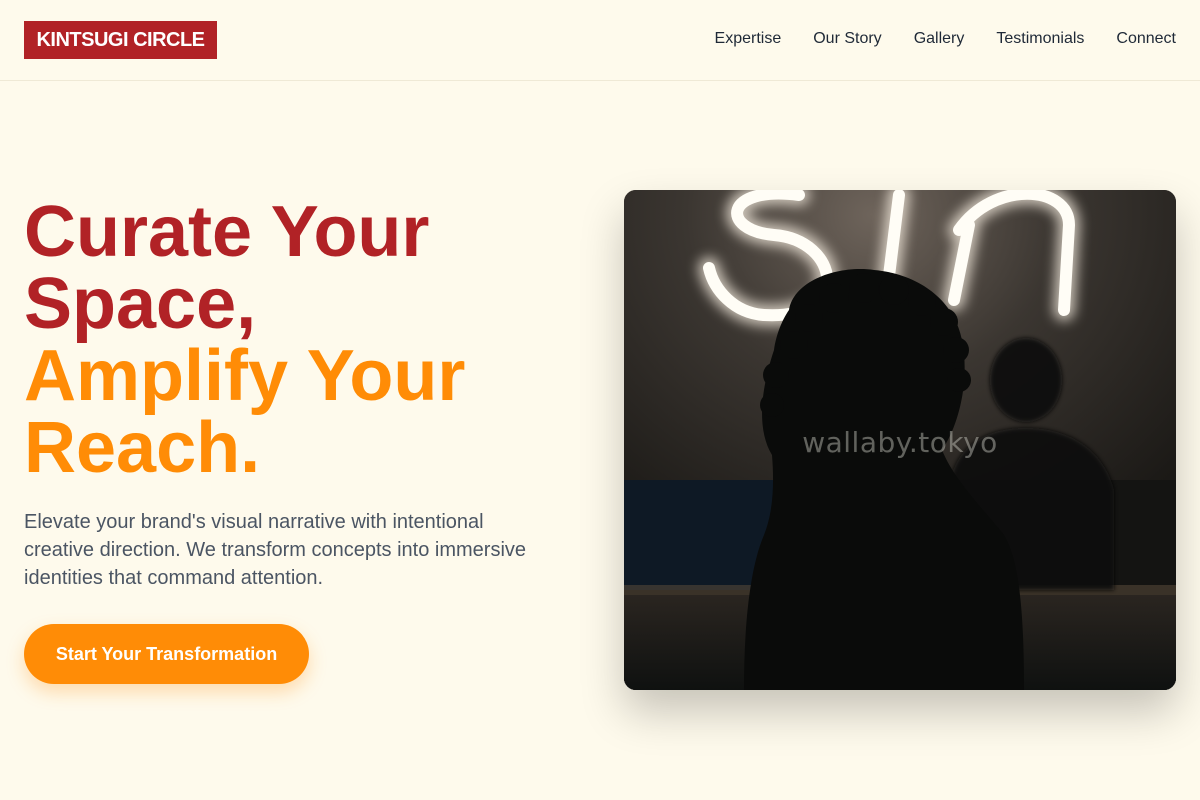 The height and width of the screenshot is (800, 1200). What do you see at coordinates (1146, 39) in the screenshot?
I see `nav-link-connect: Connect` at bounding box center [1146, 39].